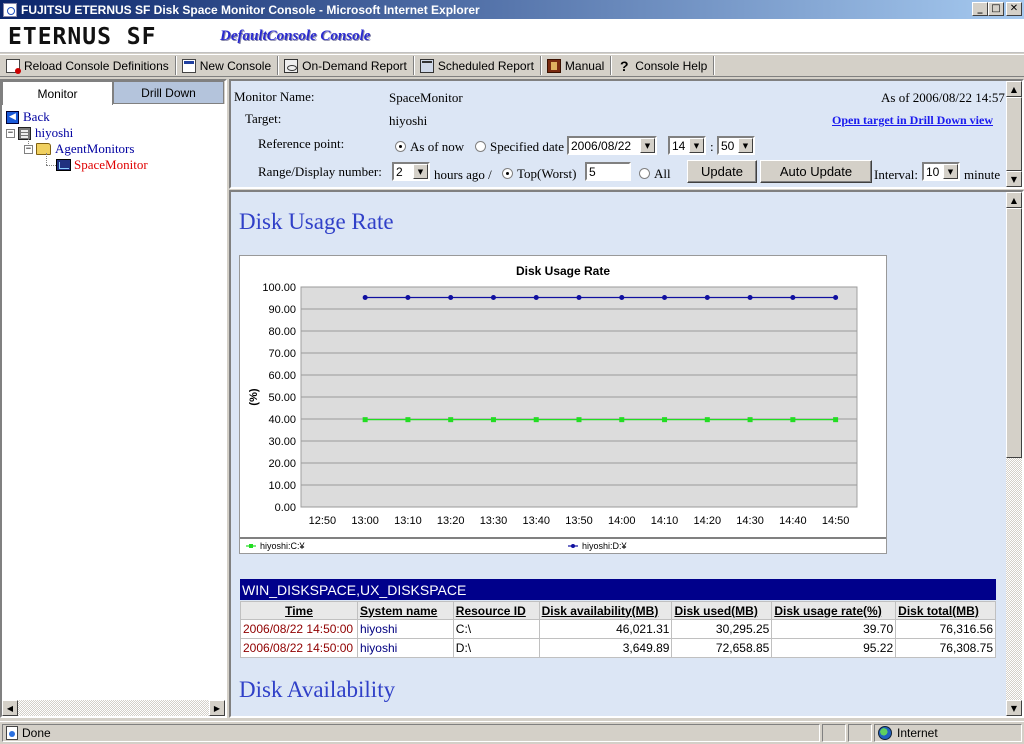  What do you see at coordinates (479, 65) in the screenshot?
I see `scheduled-report-button: Scheduled Report` at bounding box center [479, 65].